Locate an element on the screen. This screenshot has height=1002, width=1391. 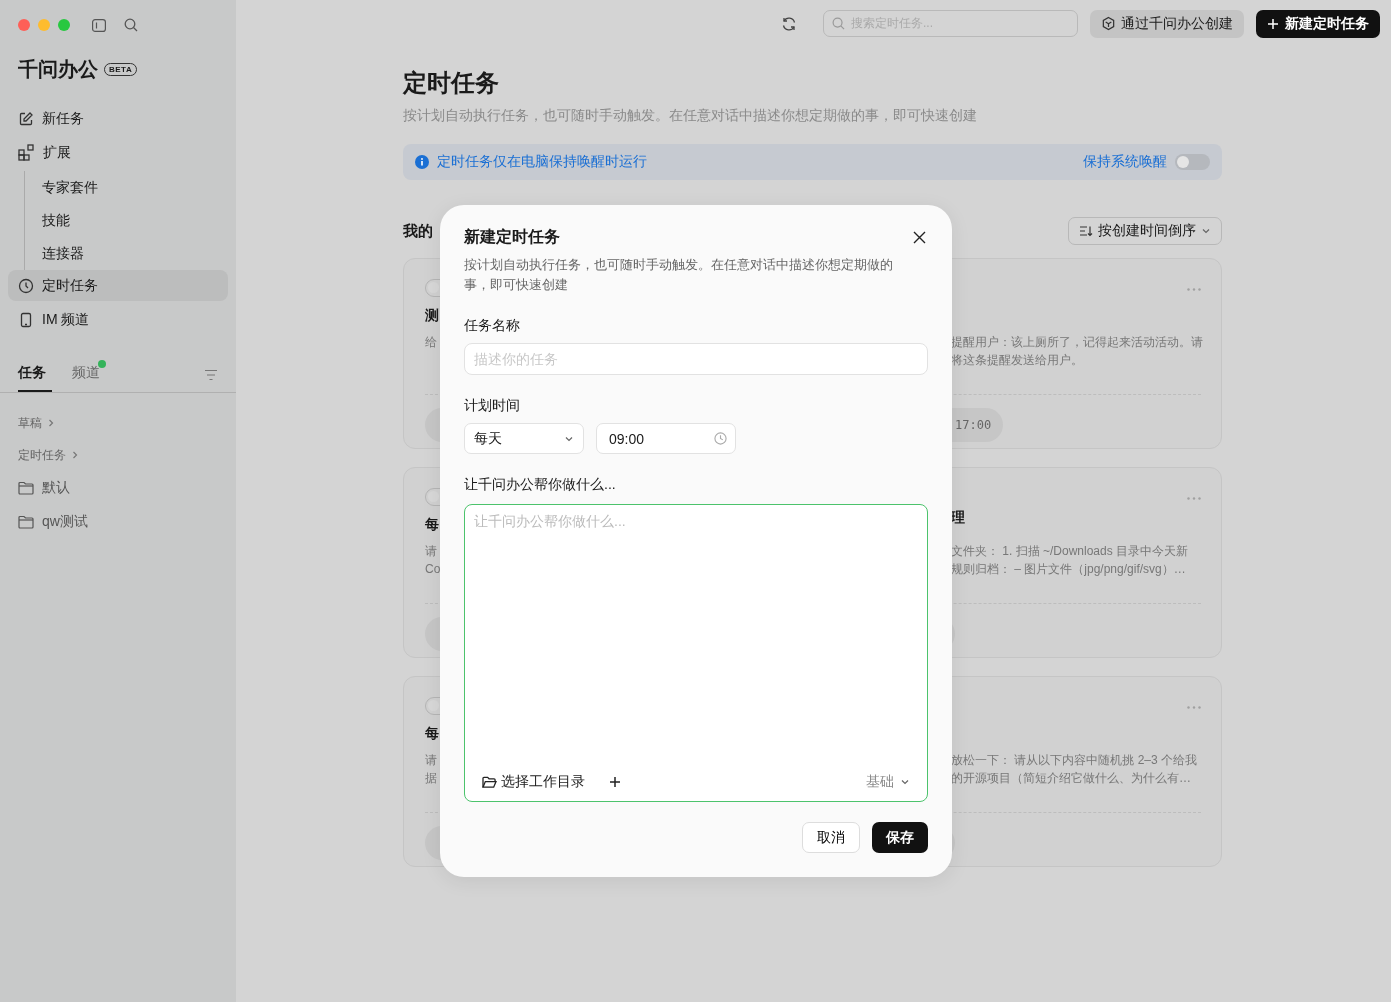
phone-icon is located at coordinates (26, 319).